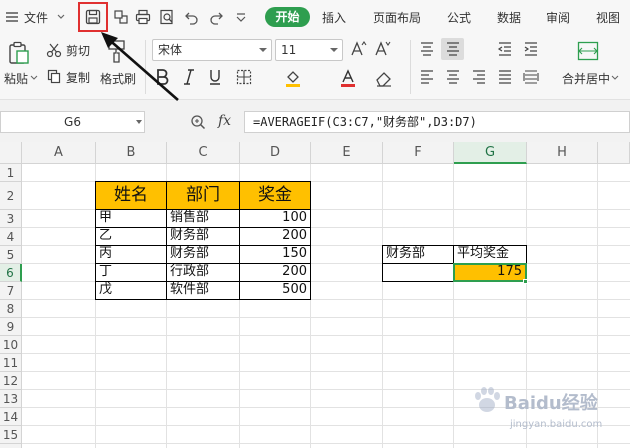 Image resolution: width=630 pixels, height=448 pixels. Describe the element at coordinates (241, 17) in the screenshot. I see `quick-access-more-icon` at that location.